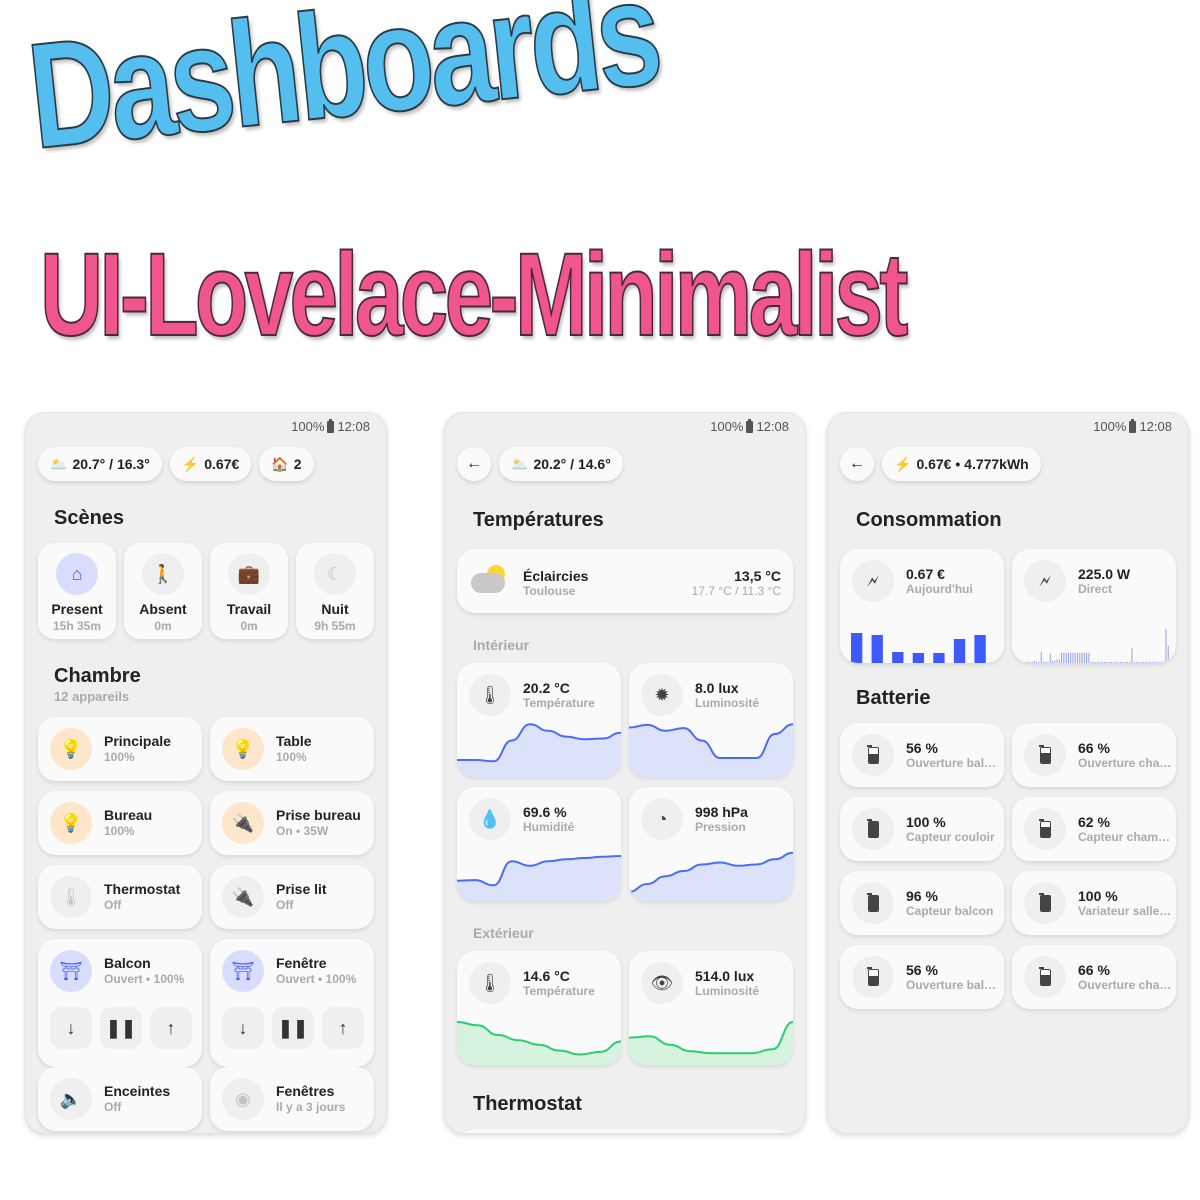  I want to click on device-card: 🔈 Enceintes Off, so click(120, 1099).